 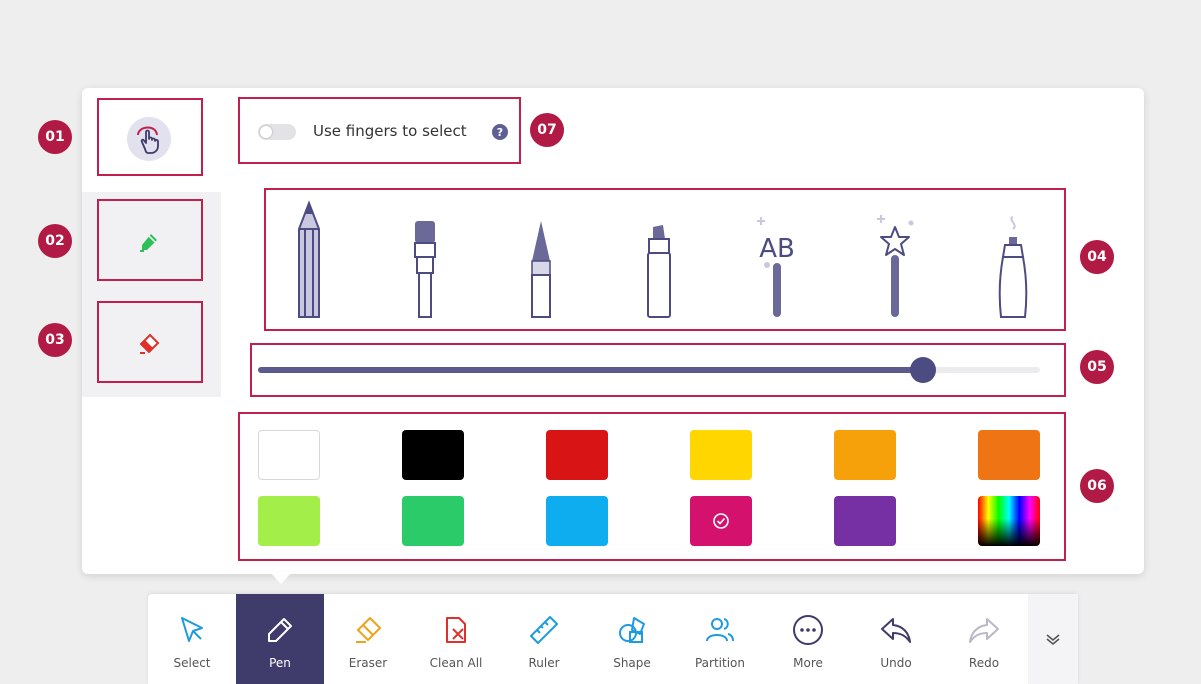 I want to click on toolbar-label: Undo, so click(x=896, y=663).